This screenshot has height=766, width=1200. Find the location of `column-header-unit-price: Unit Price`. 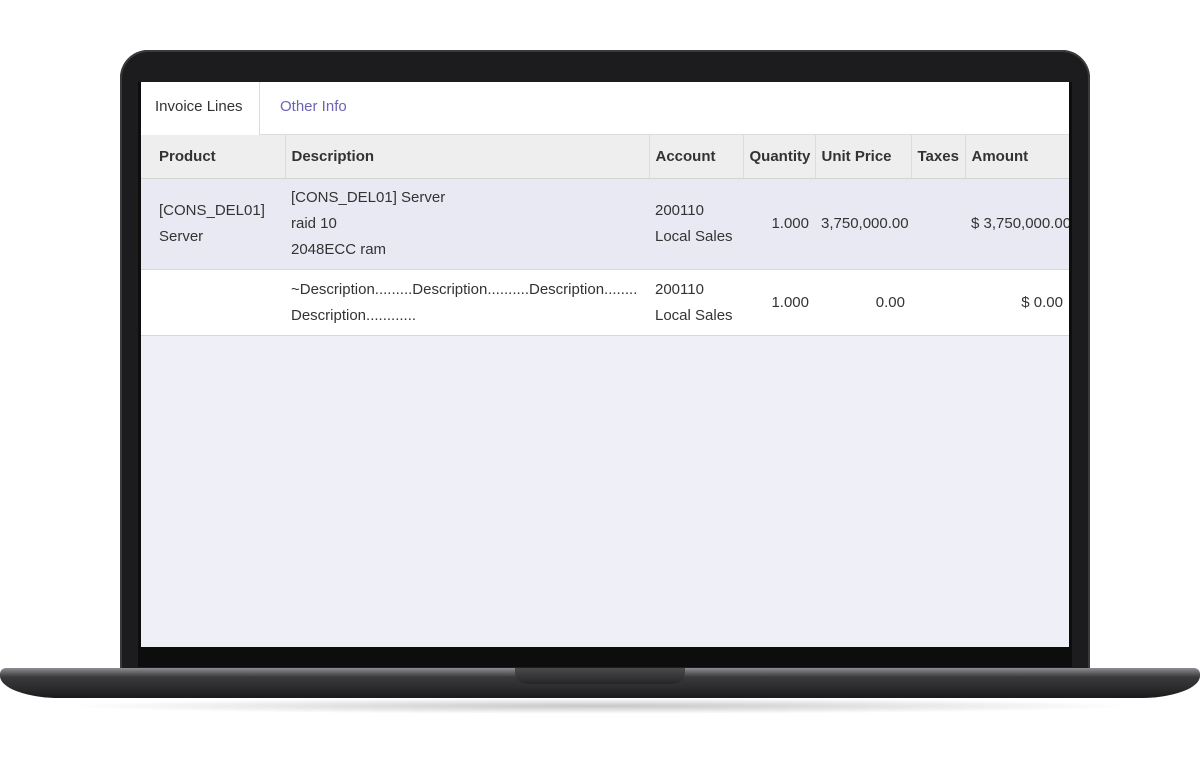

column-header-unit-price: Unit Price is located at coordinates (863, 157).